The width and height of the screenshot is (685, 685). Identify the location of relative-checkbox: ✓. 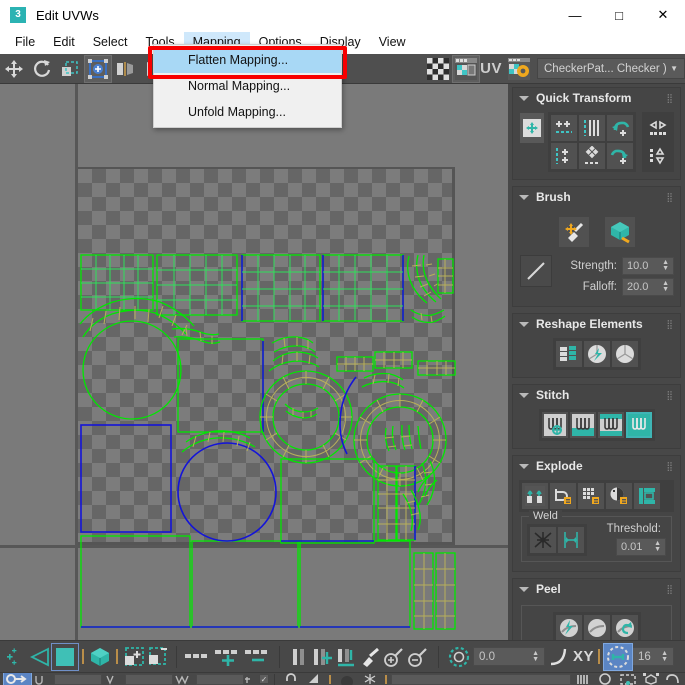
(264, 679).